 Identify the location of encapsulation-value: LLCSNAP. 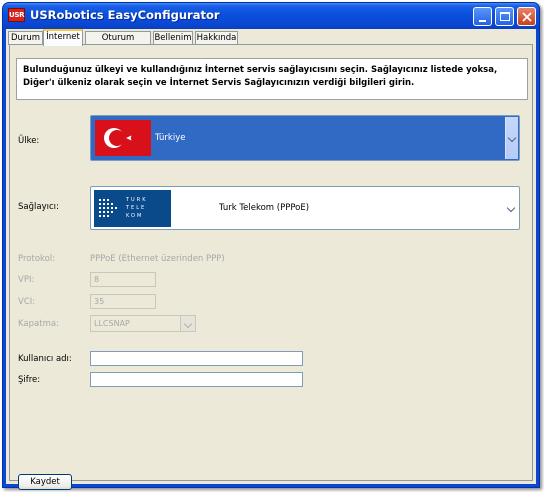
(112, 323).